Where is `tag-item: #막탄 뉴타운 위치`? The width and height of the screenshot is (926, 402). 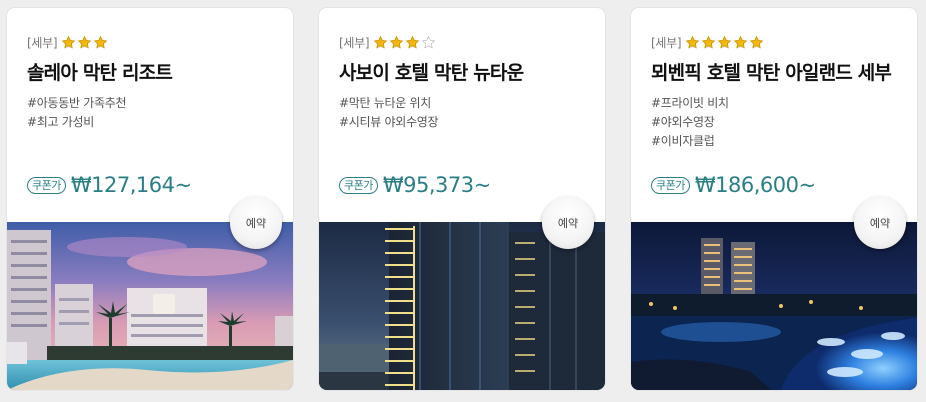 tag-item: #막탄 뉴타운 위치 is located at coordinates (385, 103).